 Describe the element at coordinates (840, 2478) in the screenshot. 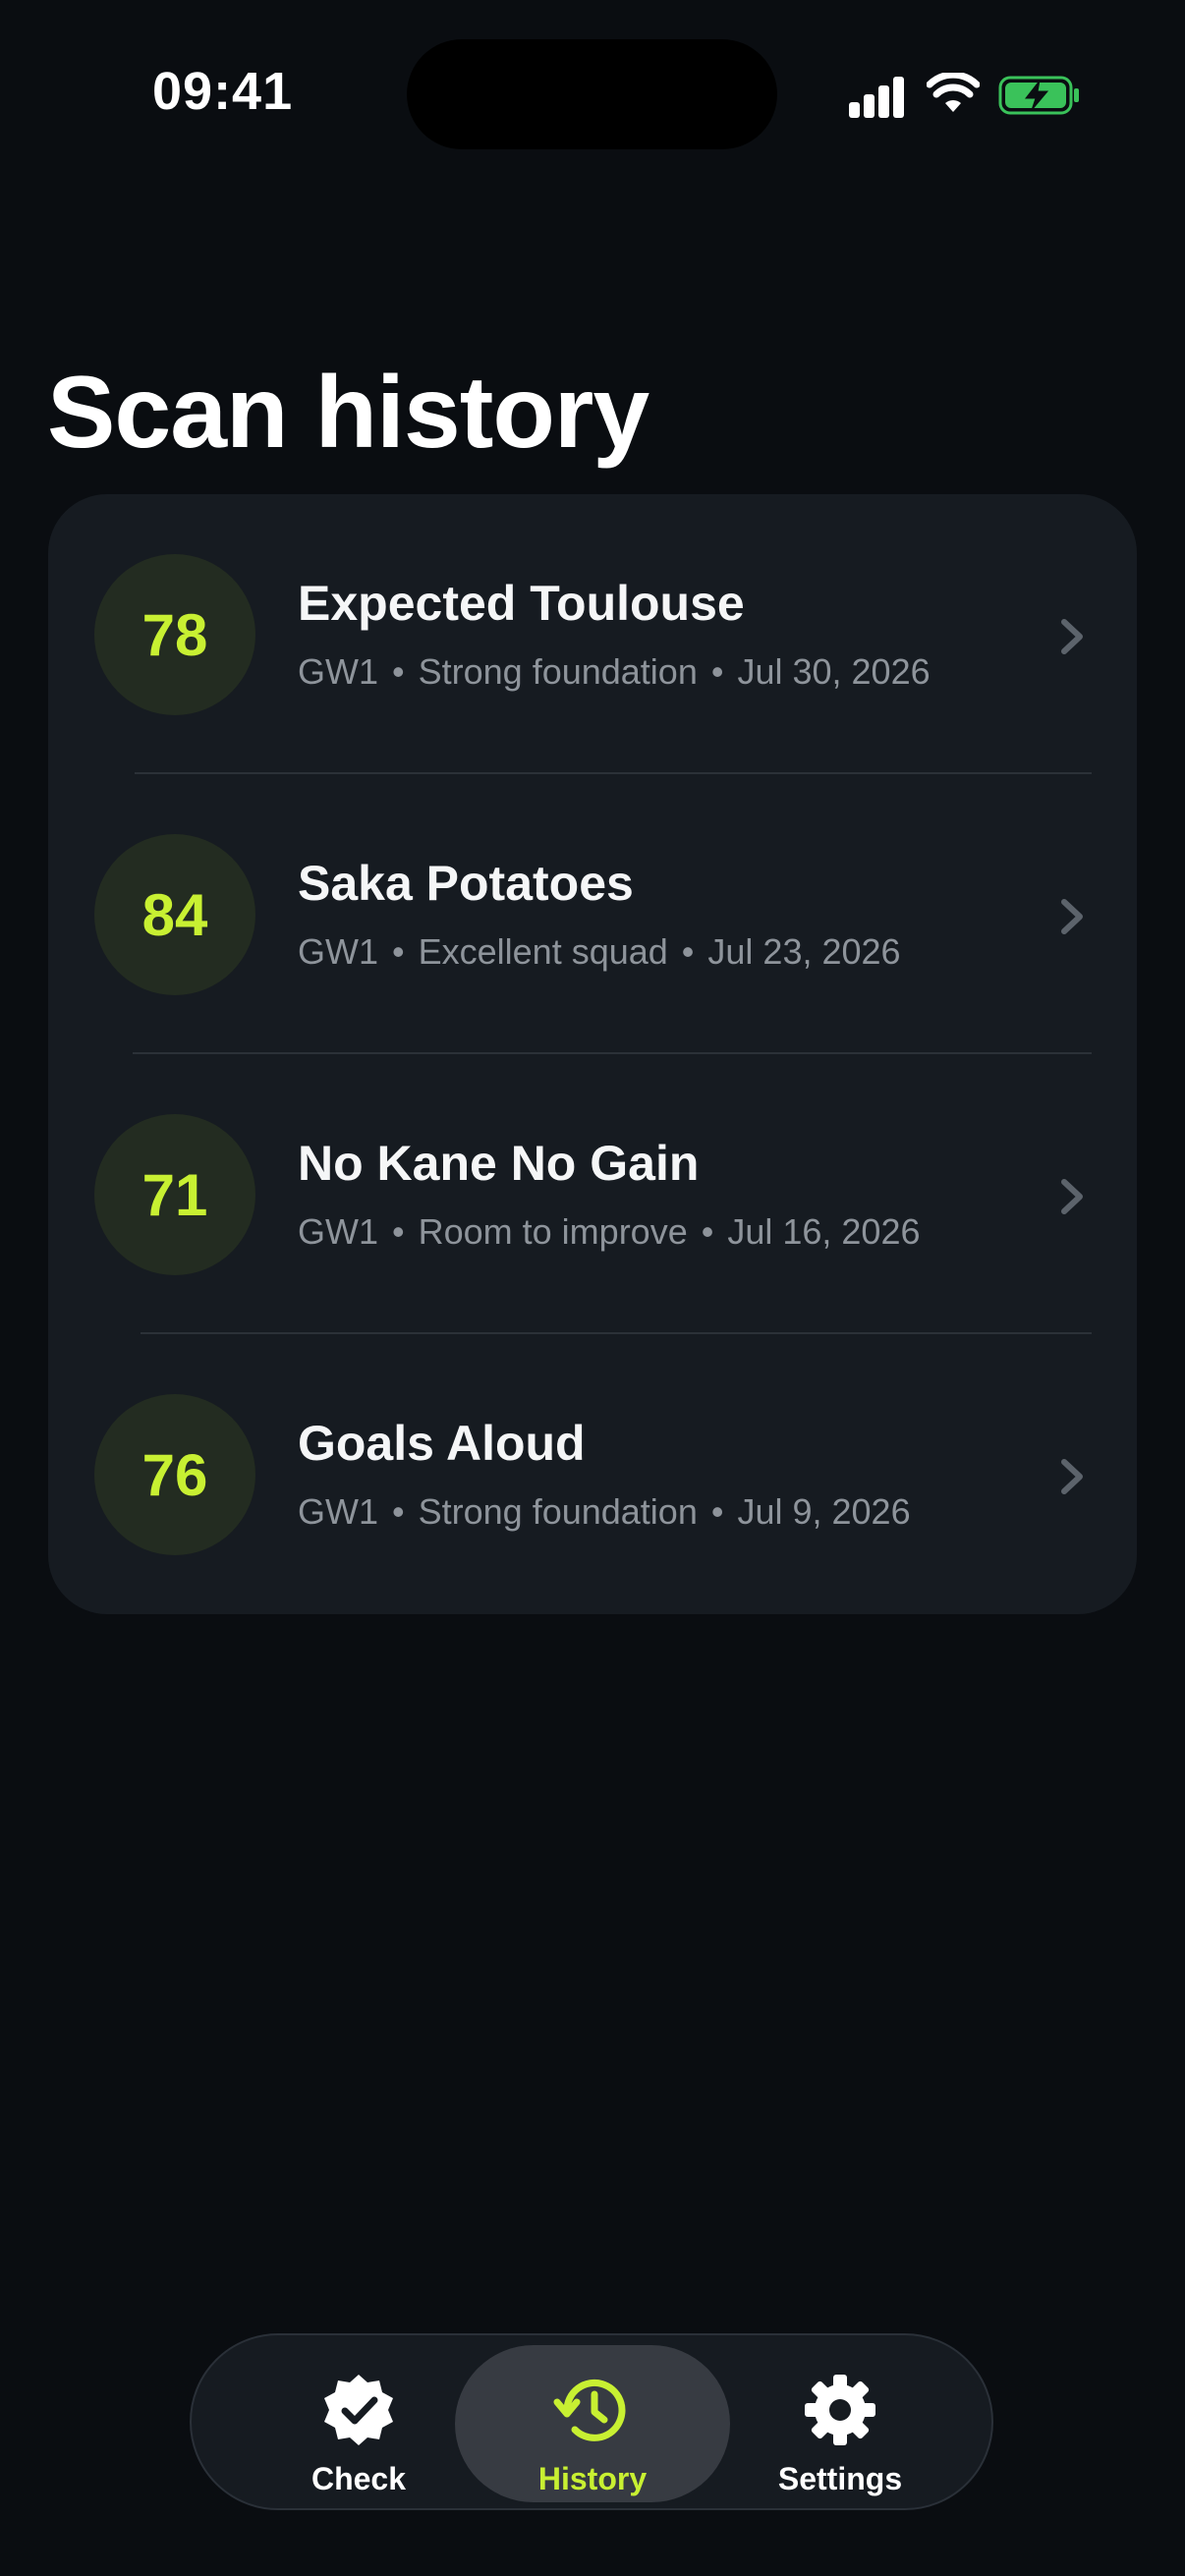

I see `tab-label: Settings` at that location.